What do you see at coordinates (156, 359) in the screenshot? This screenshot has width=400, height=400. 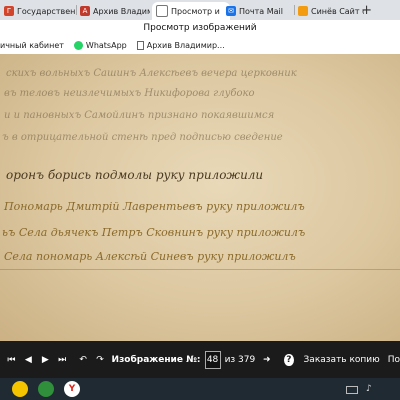 I see `image-number-label: Изображение №:` at bounding box center [156, 359].